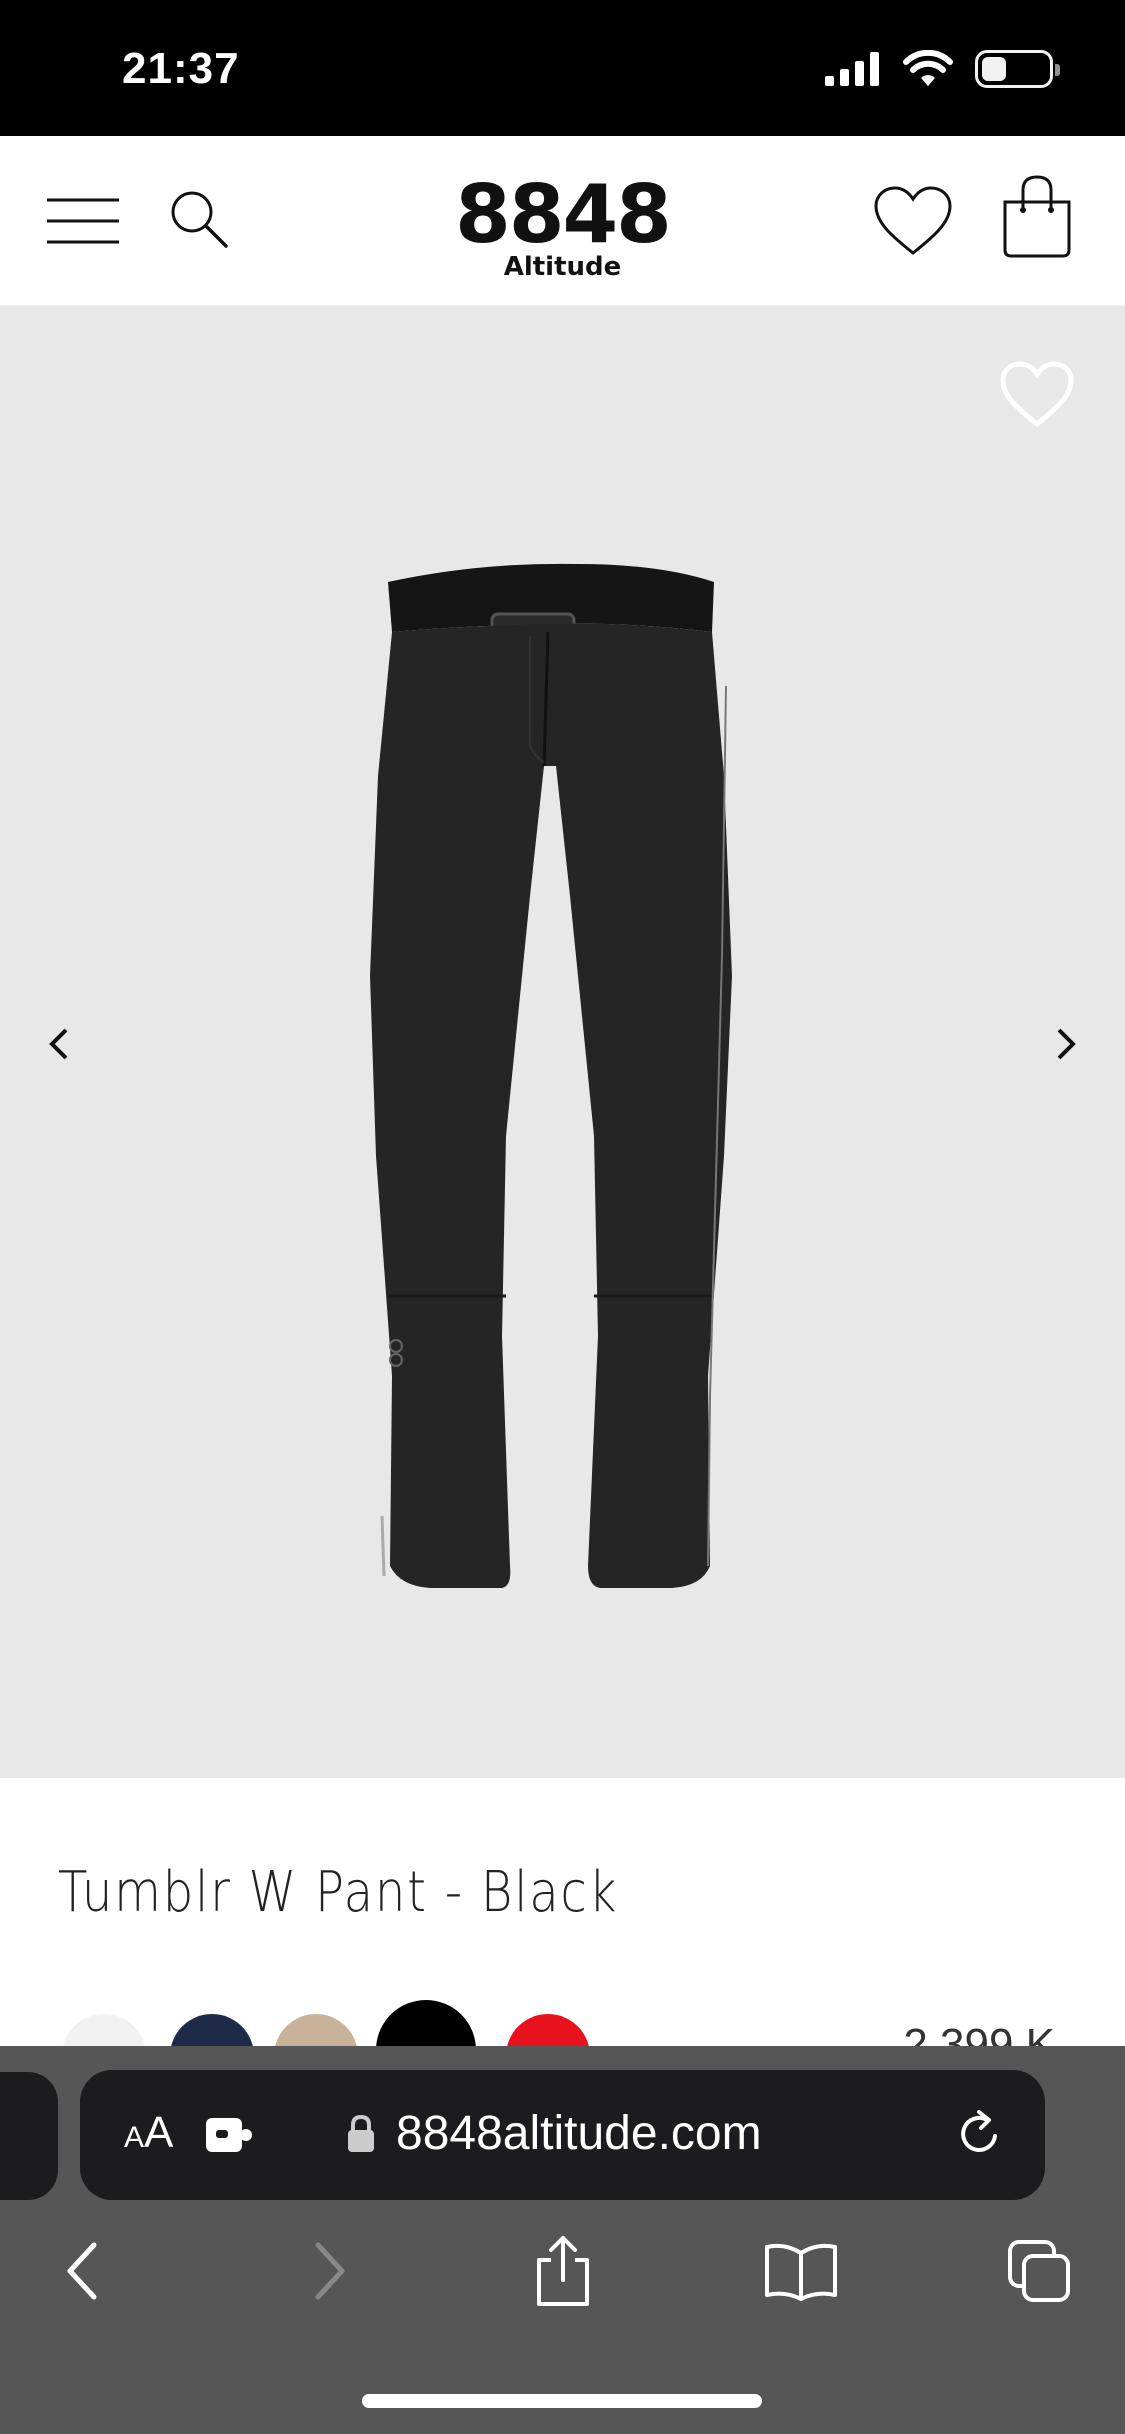 Image resolution: width=1125 pixels, height=2434 pixels. I want to click on product-image, so click(551, 1075).